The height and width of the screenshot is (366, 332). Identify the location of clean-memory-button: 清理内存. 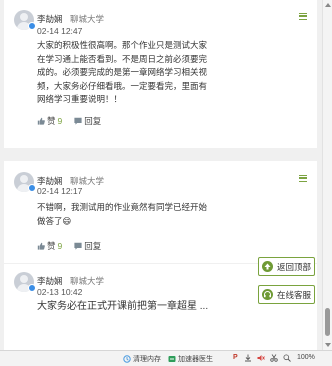
(142, 359).